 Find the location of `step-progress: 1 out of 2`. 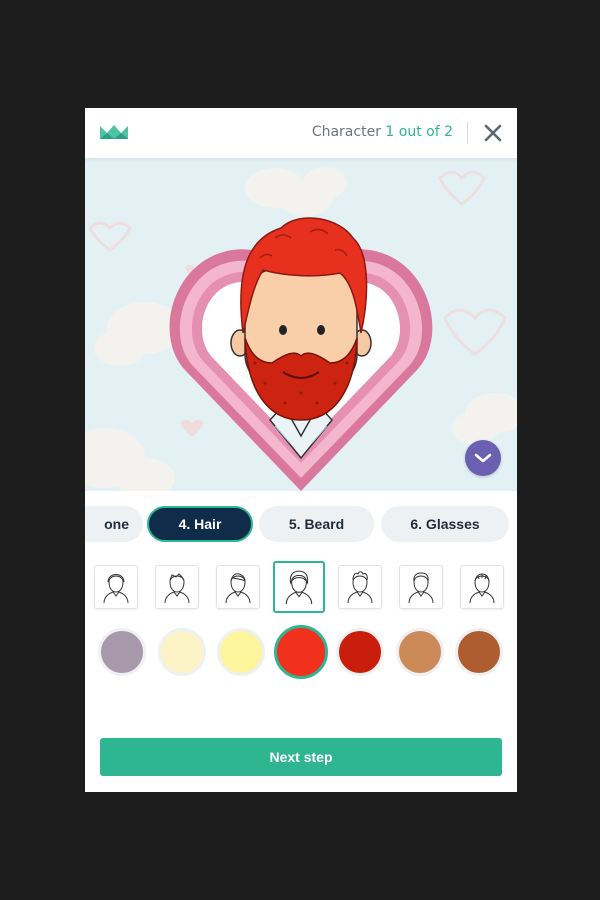

step-progress: 1 out of 2 is located at coordinates (419, 132).